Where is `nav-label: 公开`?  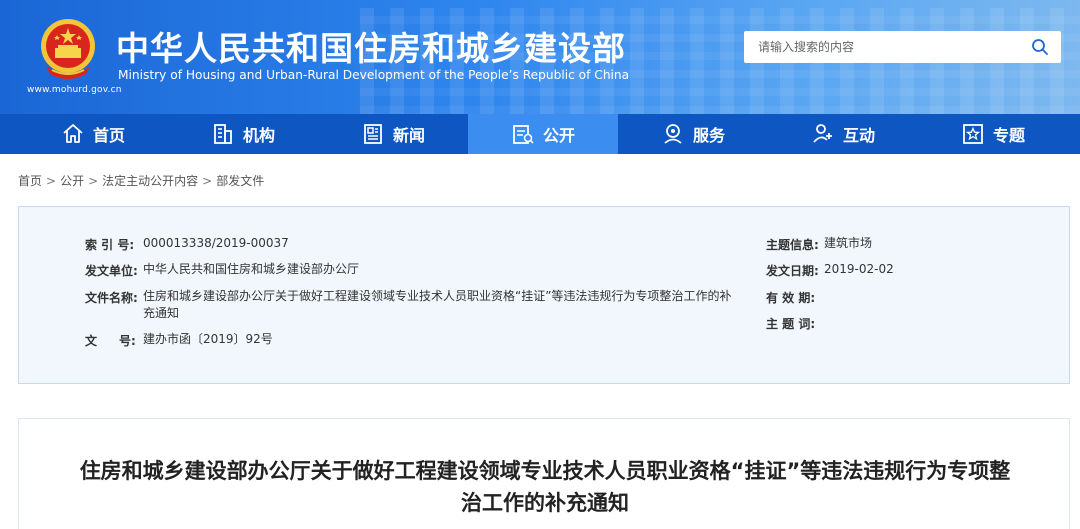
nav-label: 公开 is located at coordinates (558, 135).